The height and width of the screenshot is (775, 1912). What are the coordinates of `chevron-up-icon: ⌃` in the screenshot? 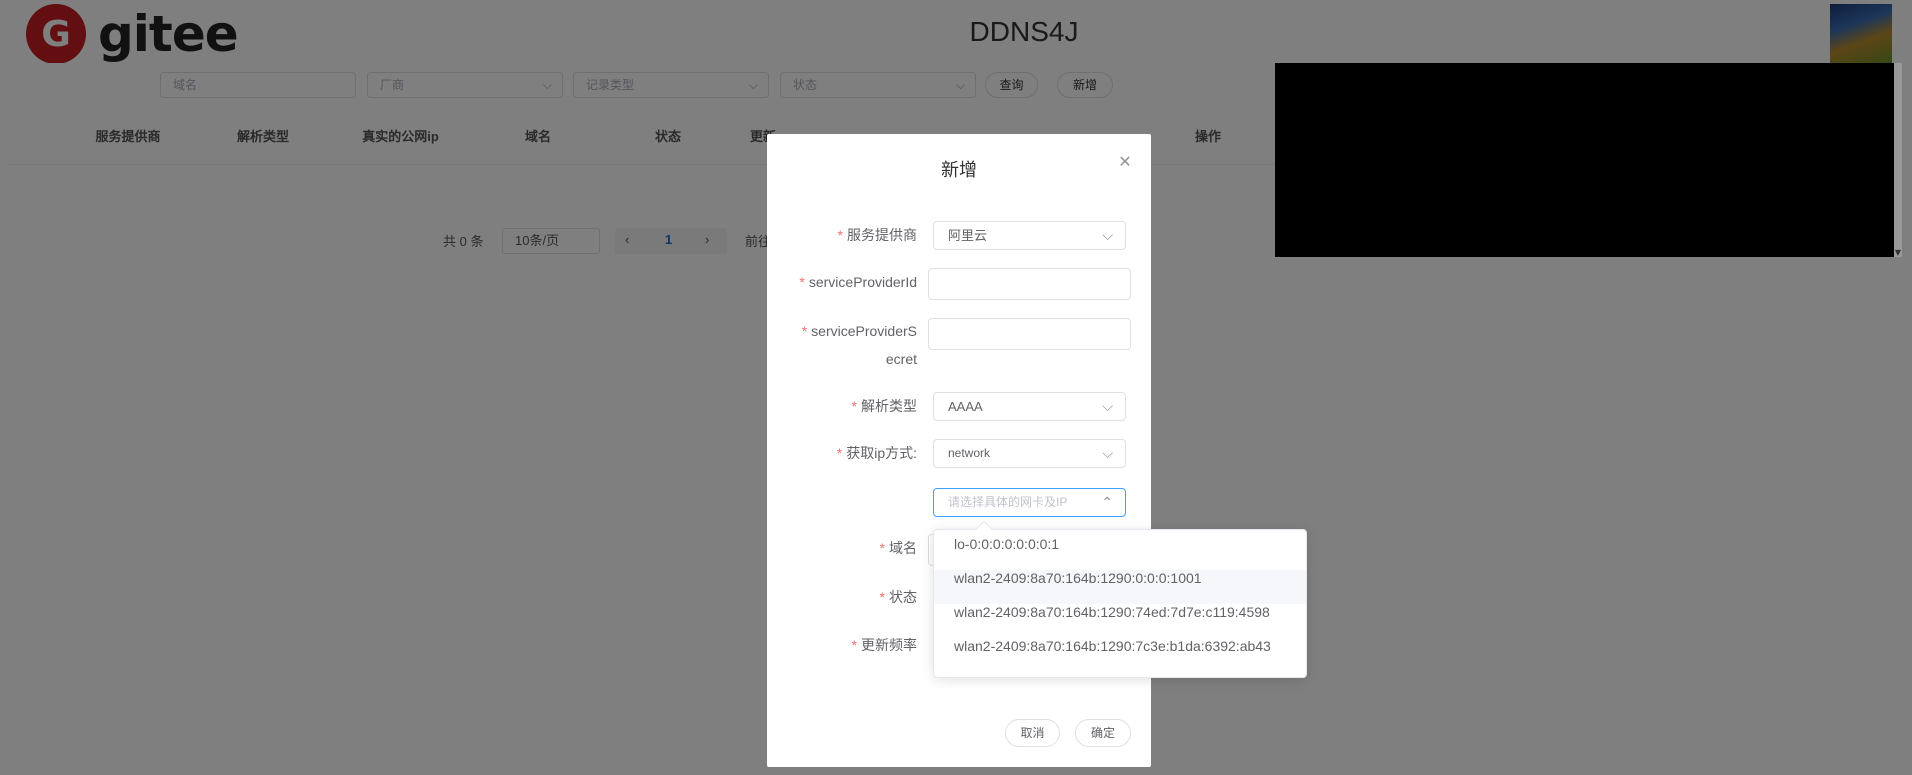 It's located at (1107, 502).